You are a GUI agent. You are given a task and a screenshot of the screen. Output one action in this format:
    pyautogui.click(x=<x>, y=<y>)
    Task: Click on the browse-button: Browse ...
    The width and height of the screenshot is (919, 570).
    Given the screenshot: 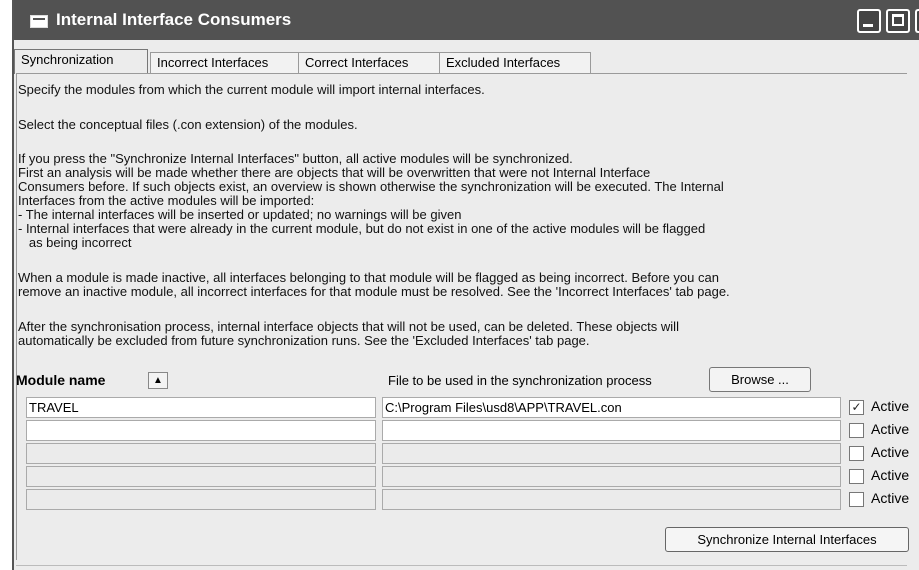 What is the action you would take?
    pyautogui.click(x=760, y=379)
    